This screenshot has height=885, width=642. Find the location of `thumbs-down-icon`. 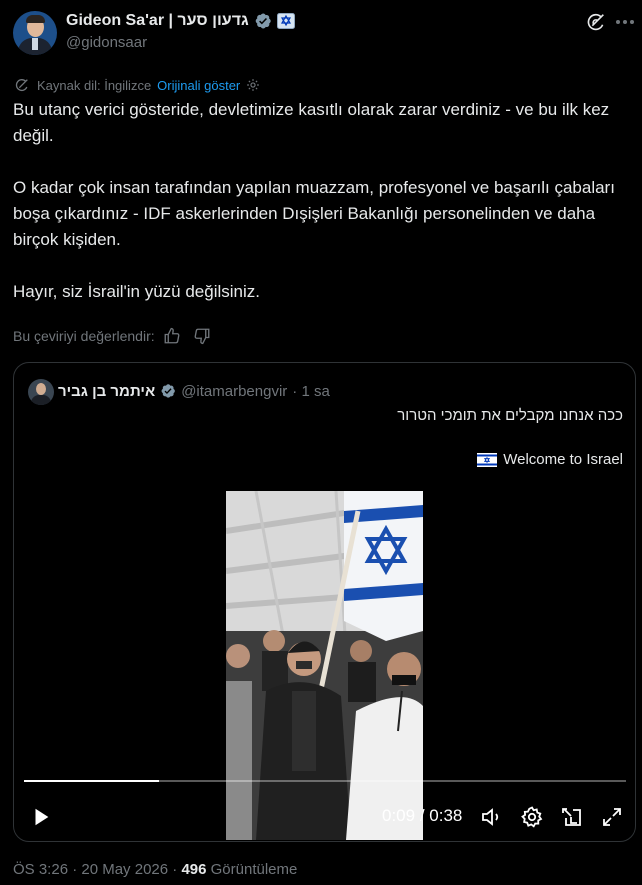

thumbs-down-icon is located at coordinates (202, 336).